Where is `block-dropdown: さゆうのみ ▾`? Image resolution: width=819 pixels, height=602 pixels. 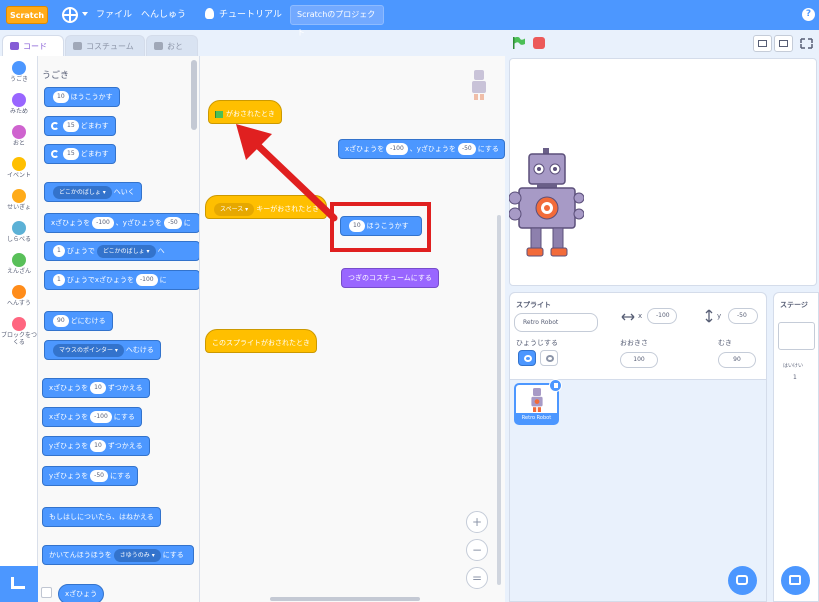 block-dropdown: さゆうのみ ▾ is located at coordinates (137, 555).